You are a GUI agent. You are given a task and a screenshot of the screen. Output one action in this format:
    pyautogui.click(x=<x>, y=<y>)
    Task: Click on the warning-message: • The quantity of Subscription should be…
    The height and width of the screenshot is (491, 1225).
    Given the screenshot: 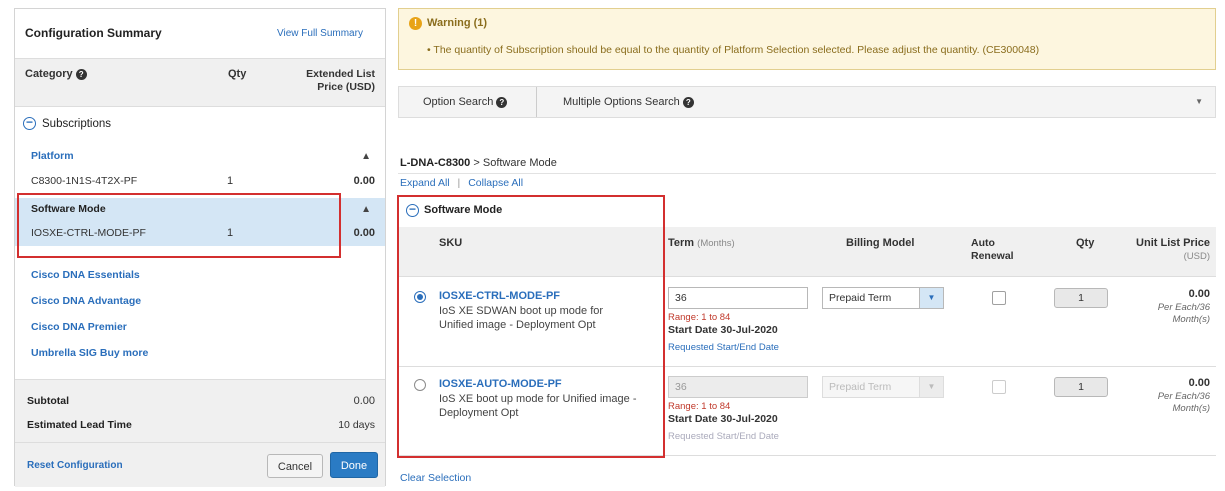 What is the action you would take?
    pyautogui.click(x=733, y=50)
    